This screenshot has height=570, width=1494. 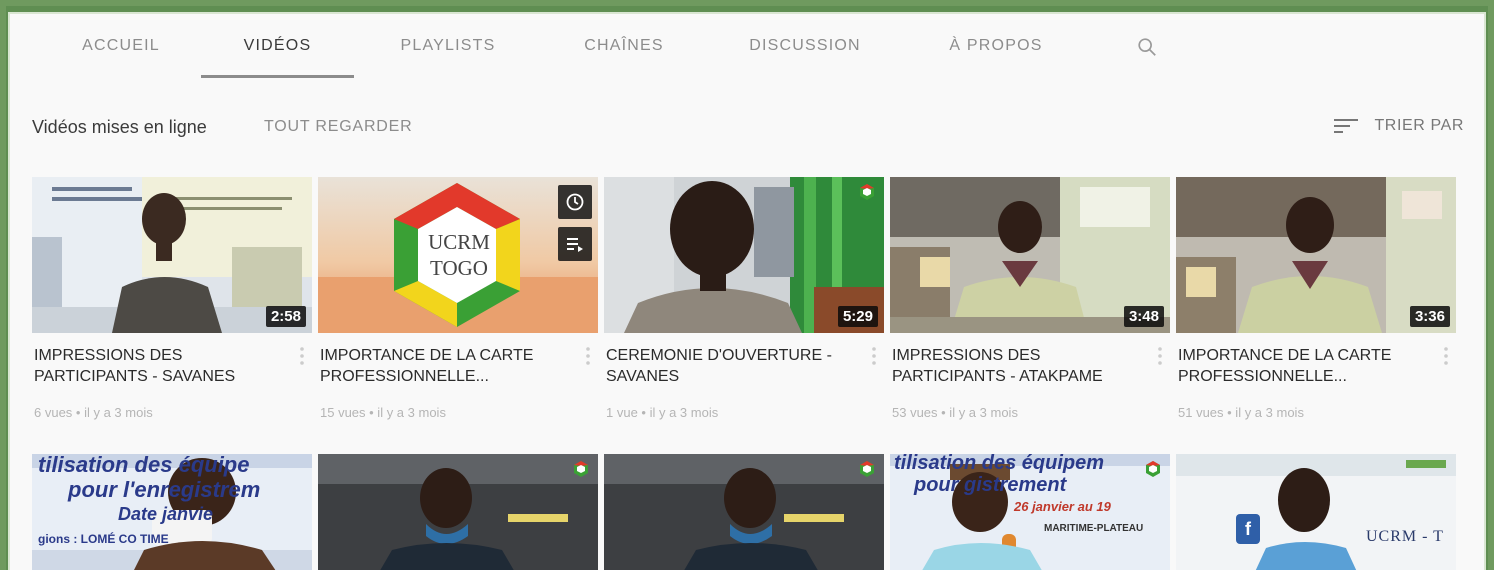 What do you see at coordinates (93, 412) in the screenshot?
I see `video-meta: 6 vues • il y a 3 mois` at bounding box center [93, 412].